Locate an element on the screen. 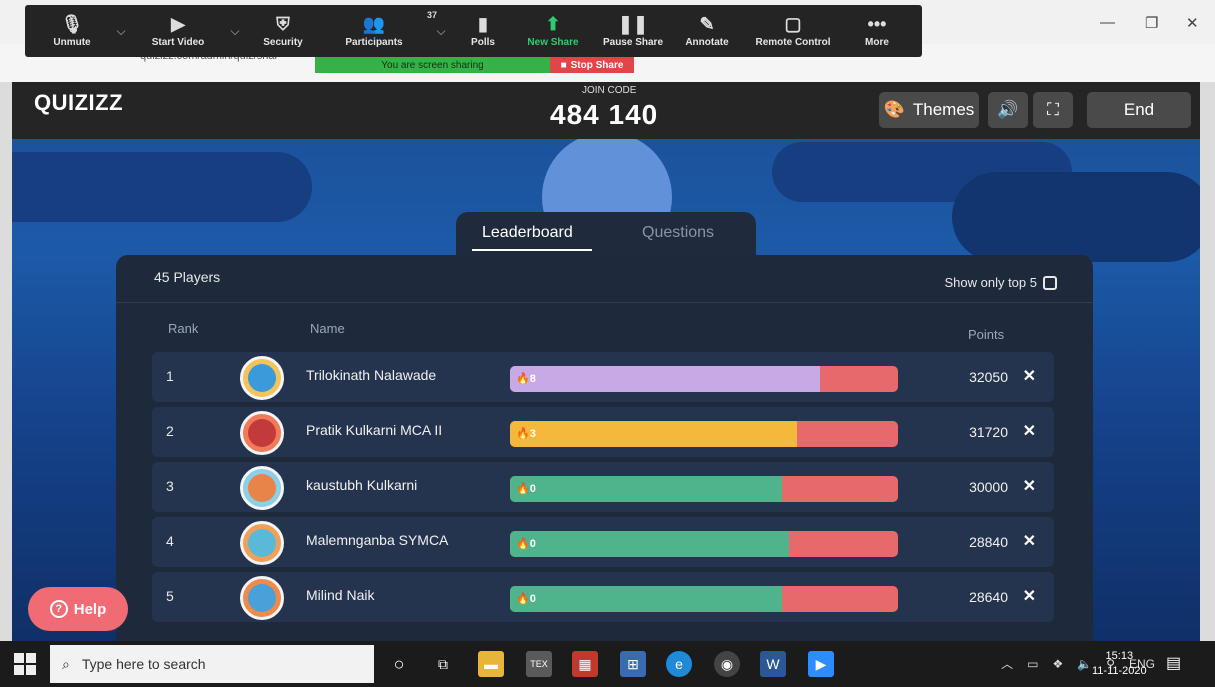 The image size is (1215, 687). security-button: ⛨ Security is located at coordinates (283, 31).